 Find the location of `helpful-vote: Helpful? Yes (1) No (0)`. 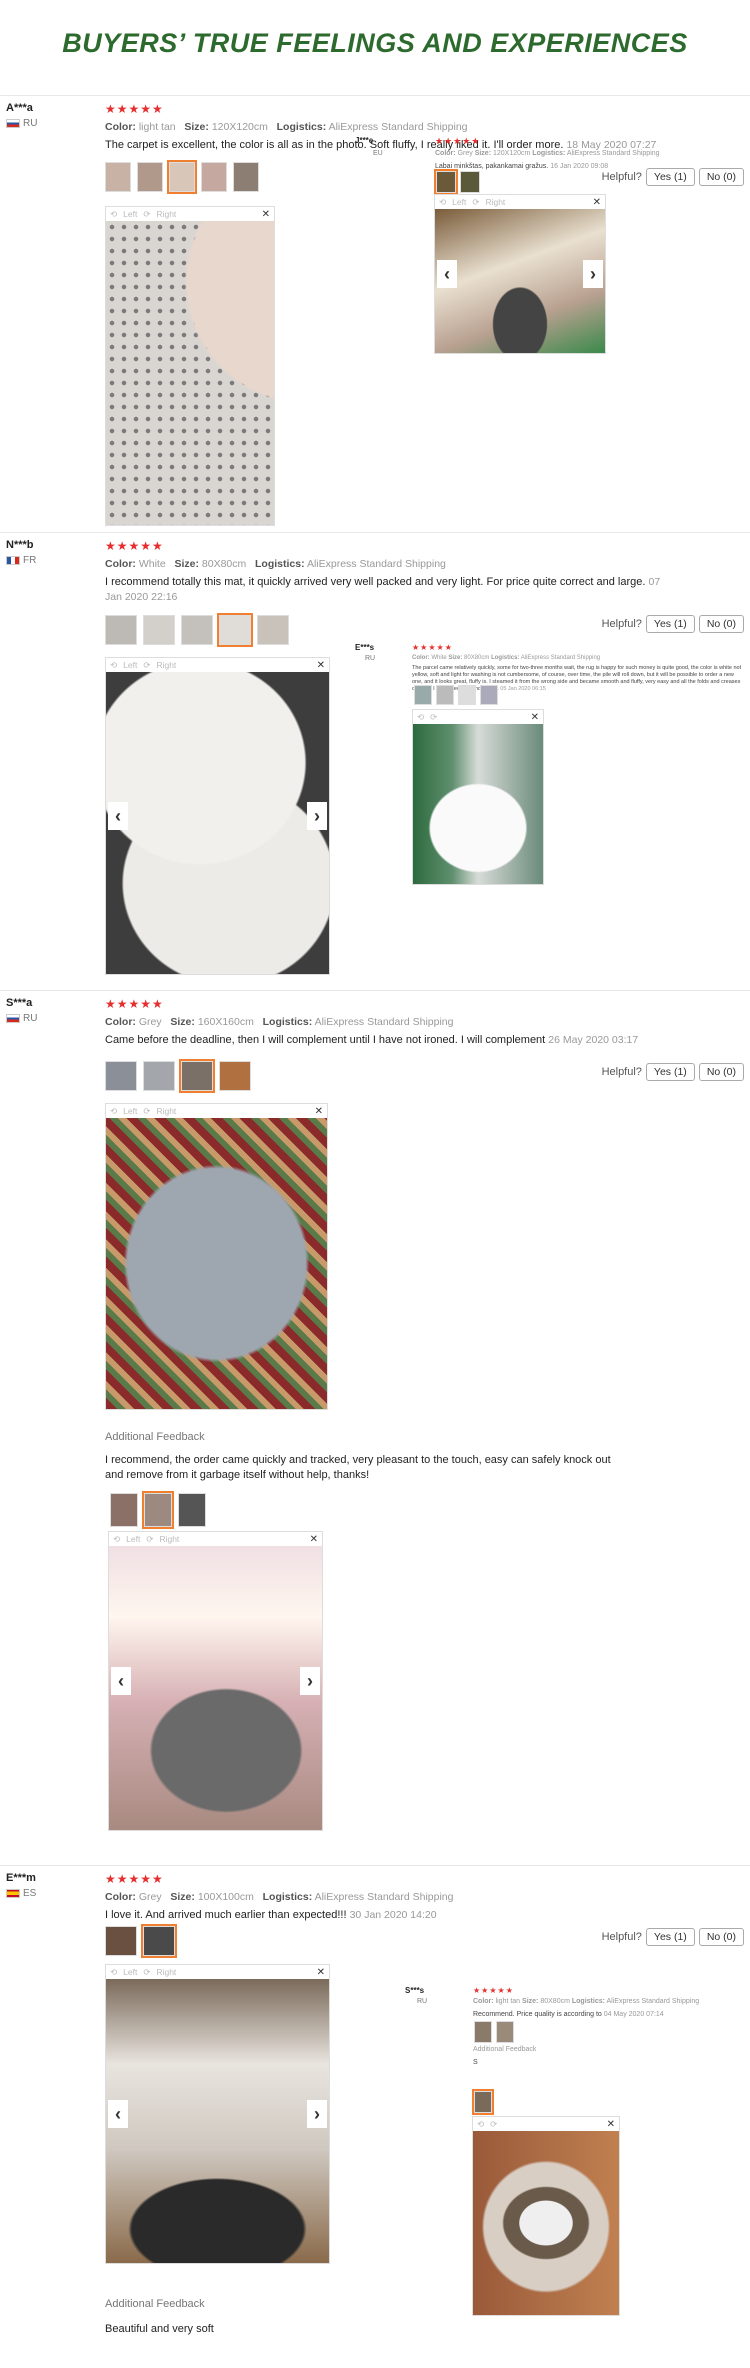

helpful-vote: Helpful? Yes (1) No (0) is located at coordinates (673, 624).